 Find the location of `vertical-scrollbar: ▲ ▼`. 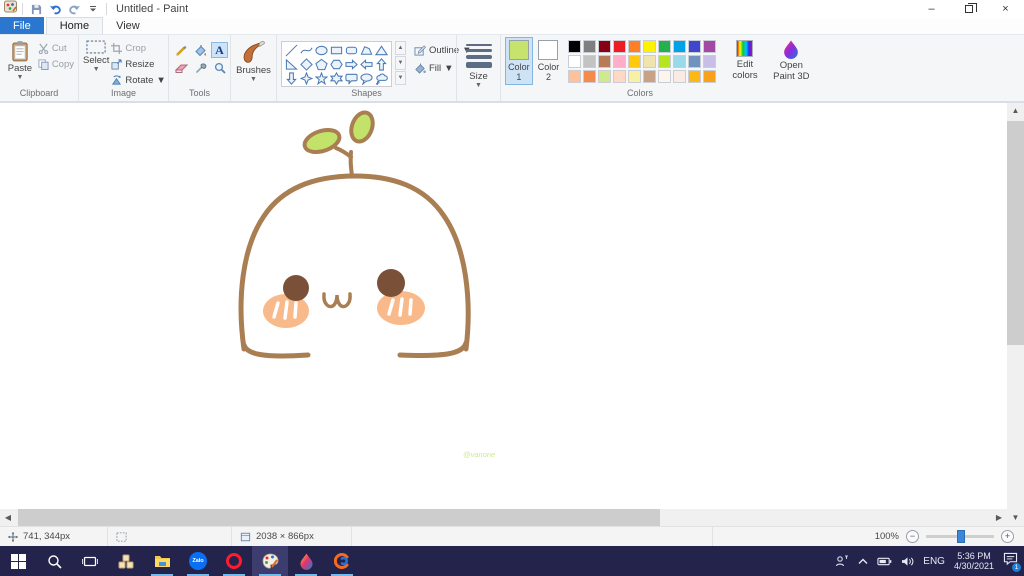

vertical-scrollbar: ▲ ▼ is located at coordinates (1015, 314).